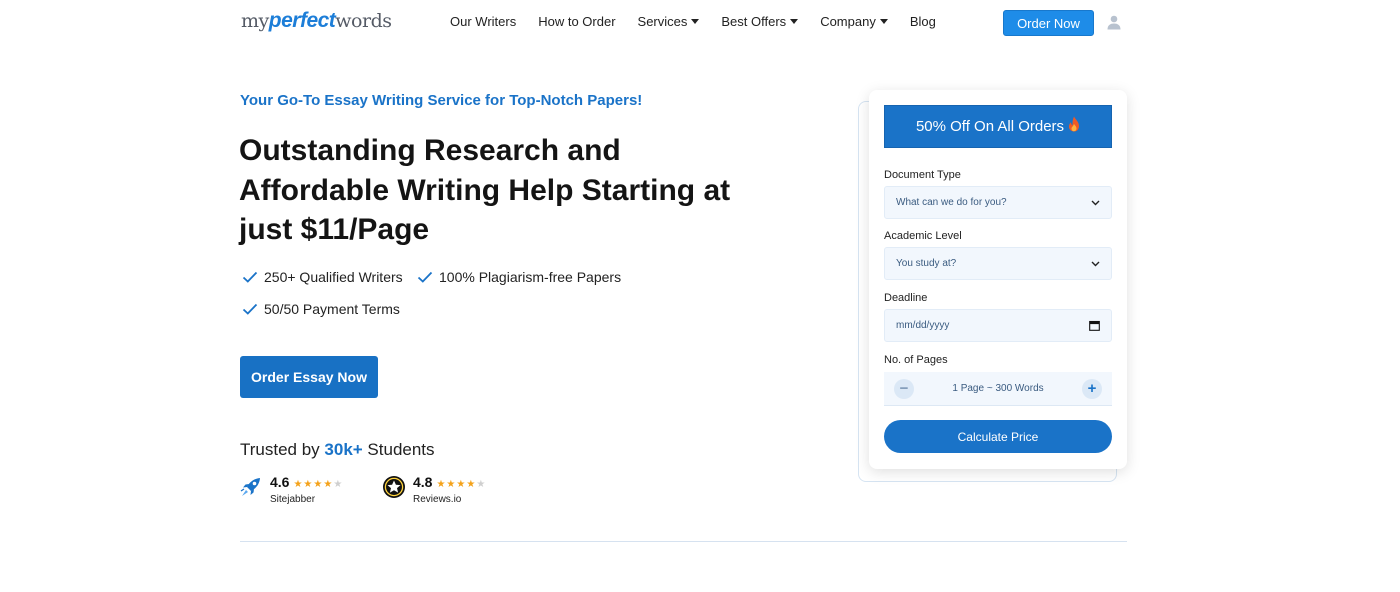 The image size is (1400, 592). Describe the element at coordinates (760, 21) in the screenshot. I see `nav-item-best-offers: Best Offers` at that location.